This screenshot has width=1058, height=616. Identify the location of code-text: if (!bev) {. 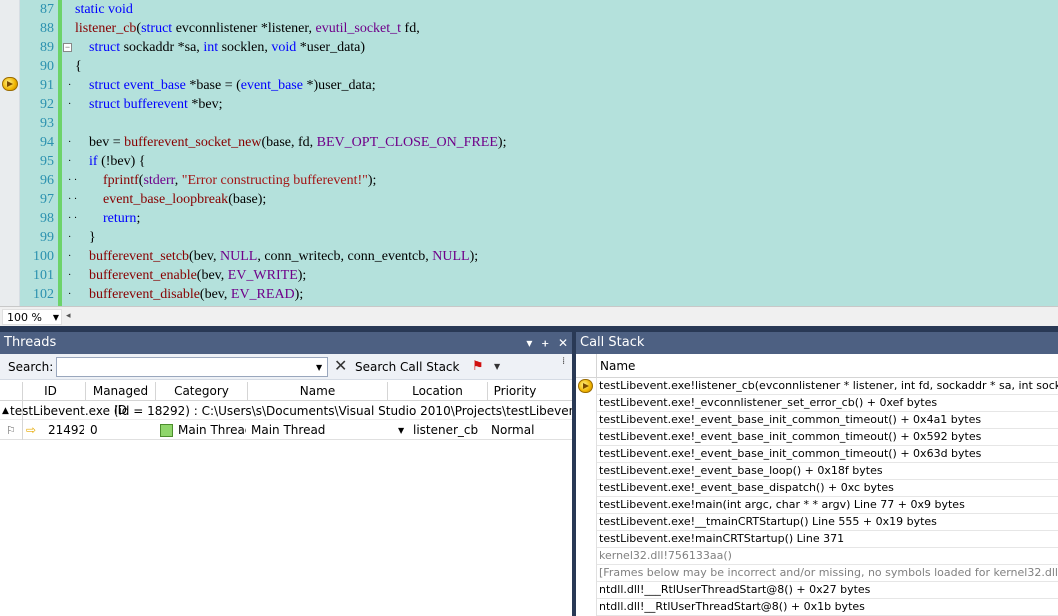
(110, 161).